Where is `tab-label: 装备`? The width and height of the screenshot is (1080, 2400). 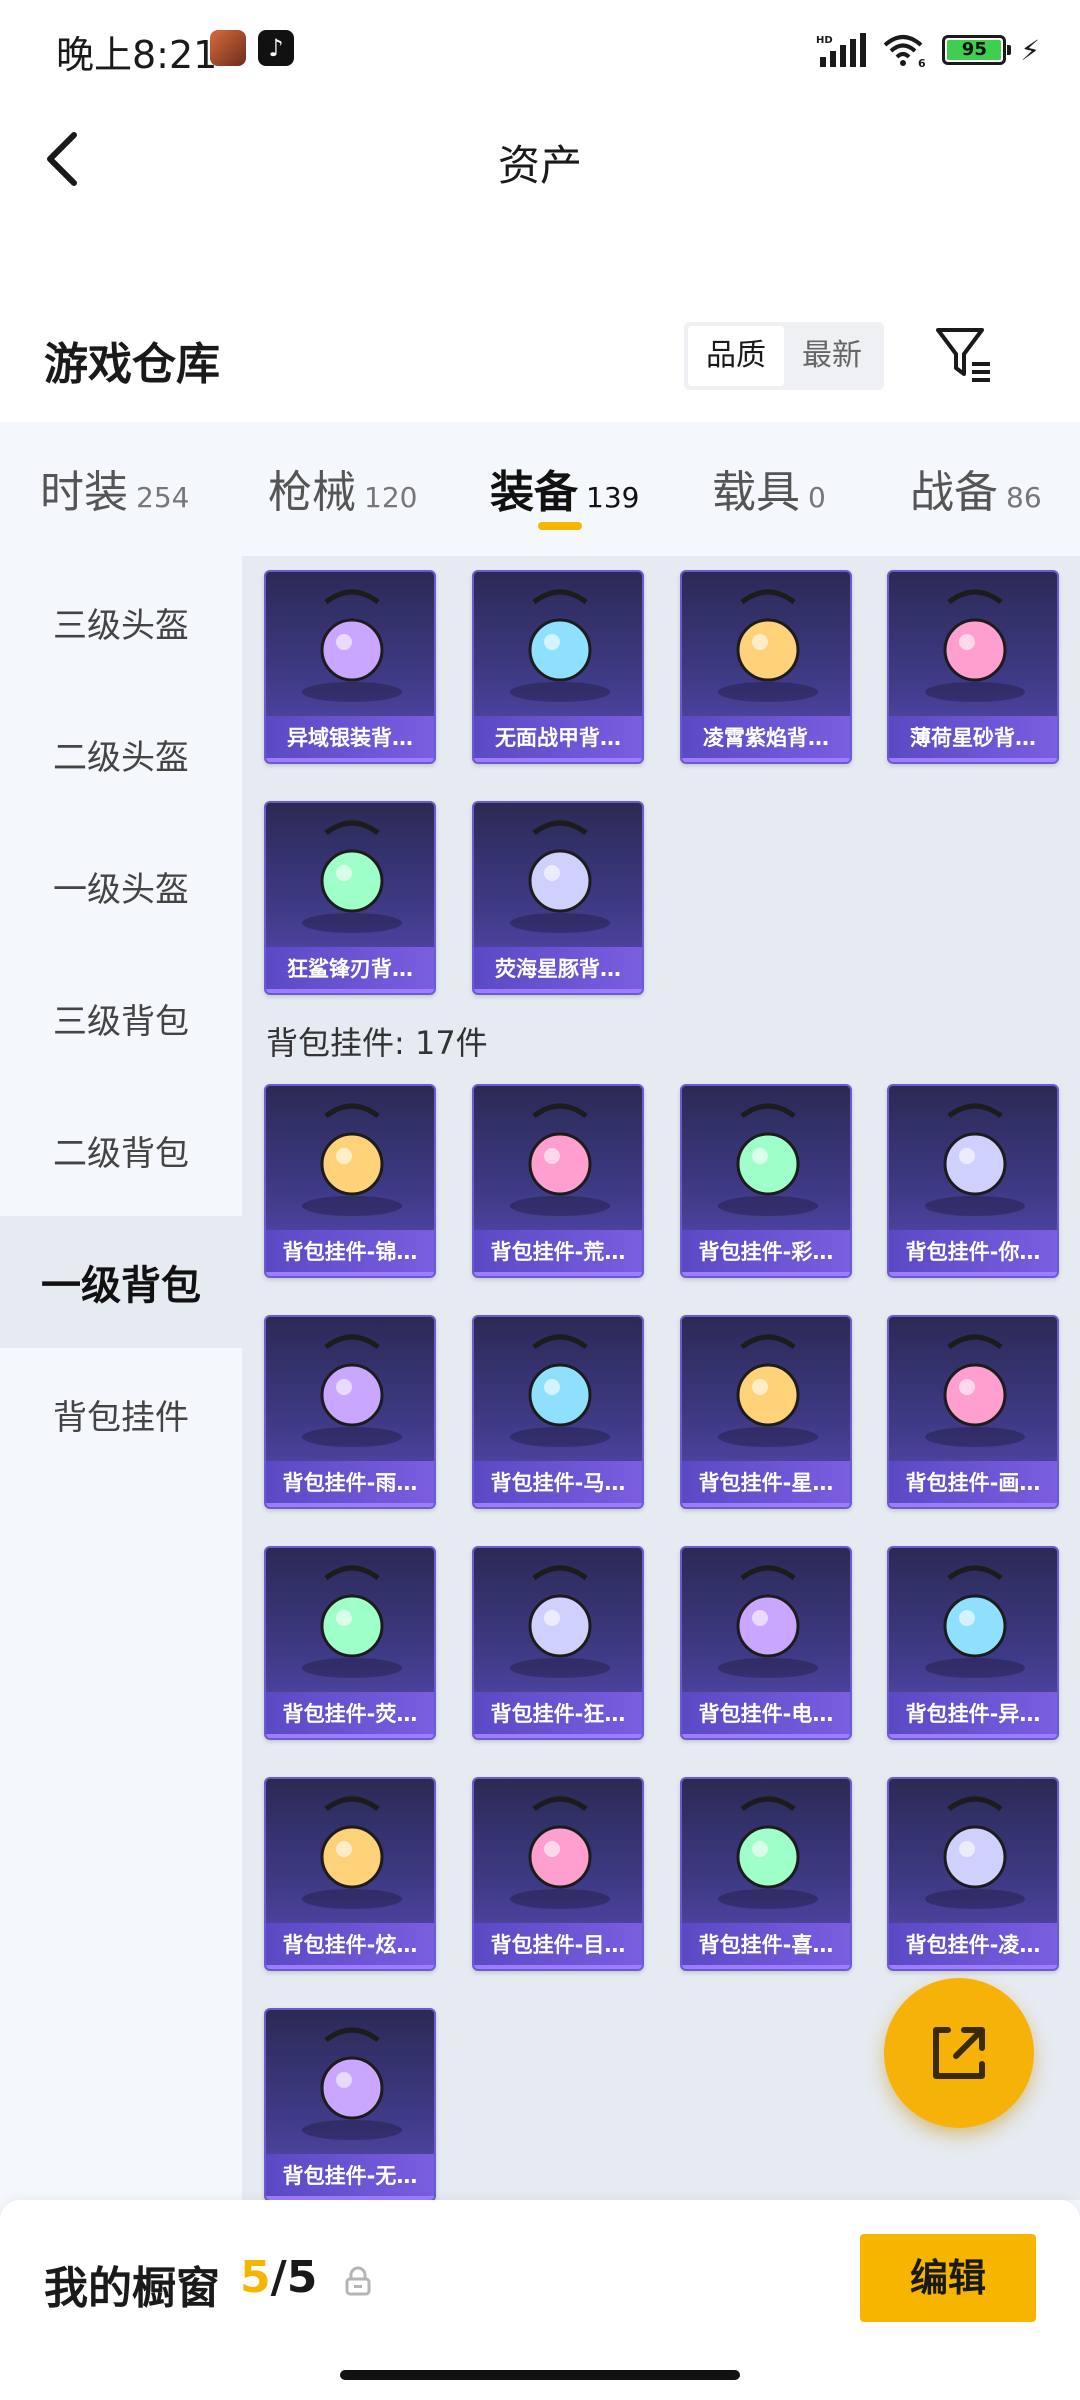
tab-label: 装备 is located at coordinates (534, 492).